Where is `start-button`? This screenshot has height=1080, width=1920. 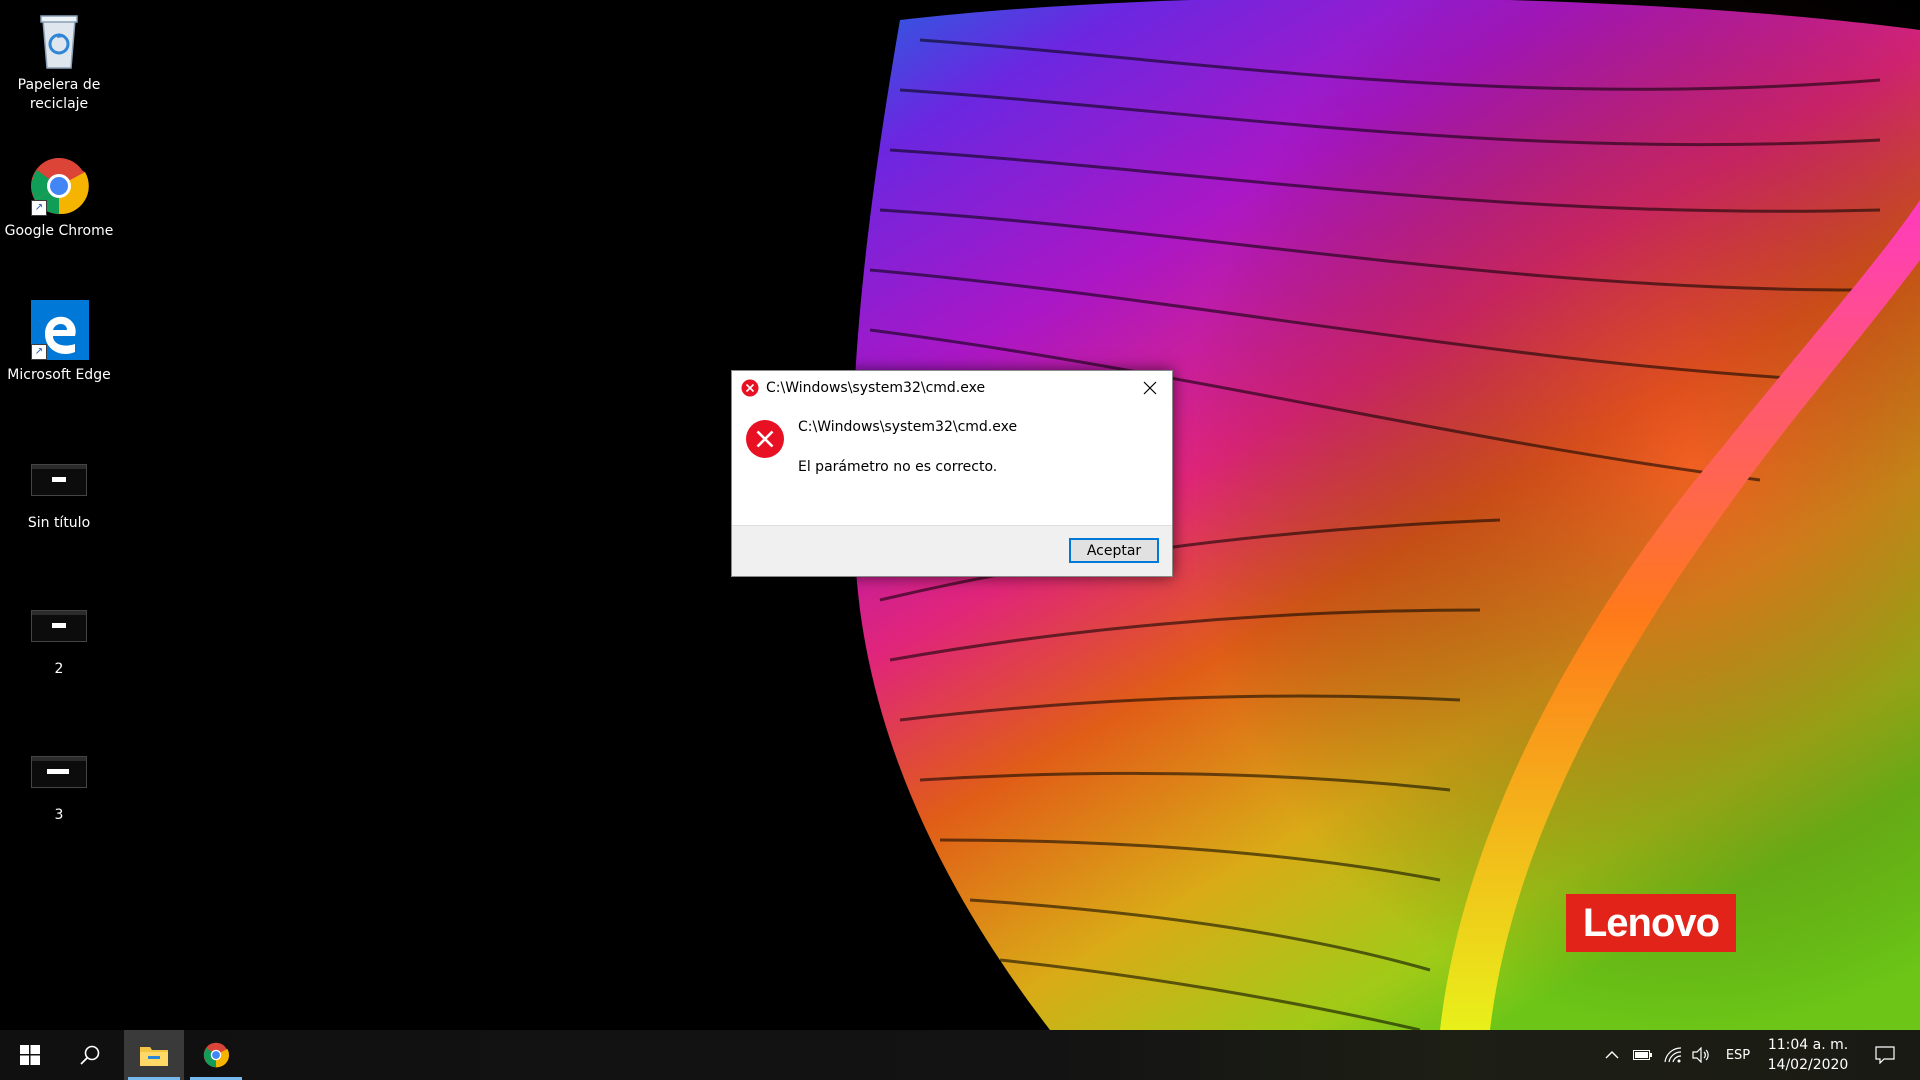 start-button is located at coordinates (30, 1055).